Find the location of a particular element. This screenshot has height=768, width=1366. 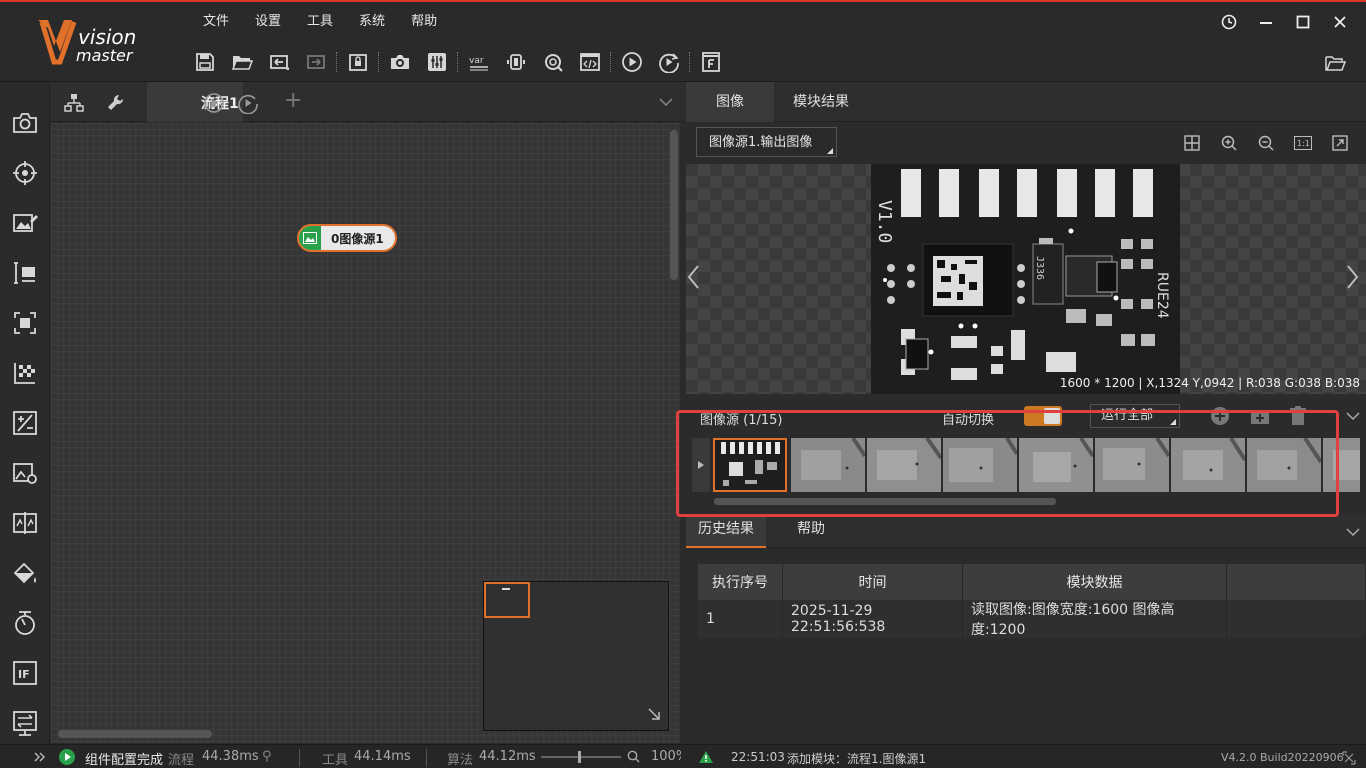

maximize-icon is located at coordinates (1302, 22).